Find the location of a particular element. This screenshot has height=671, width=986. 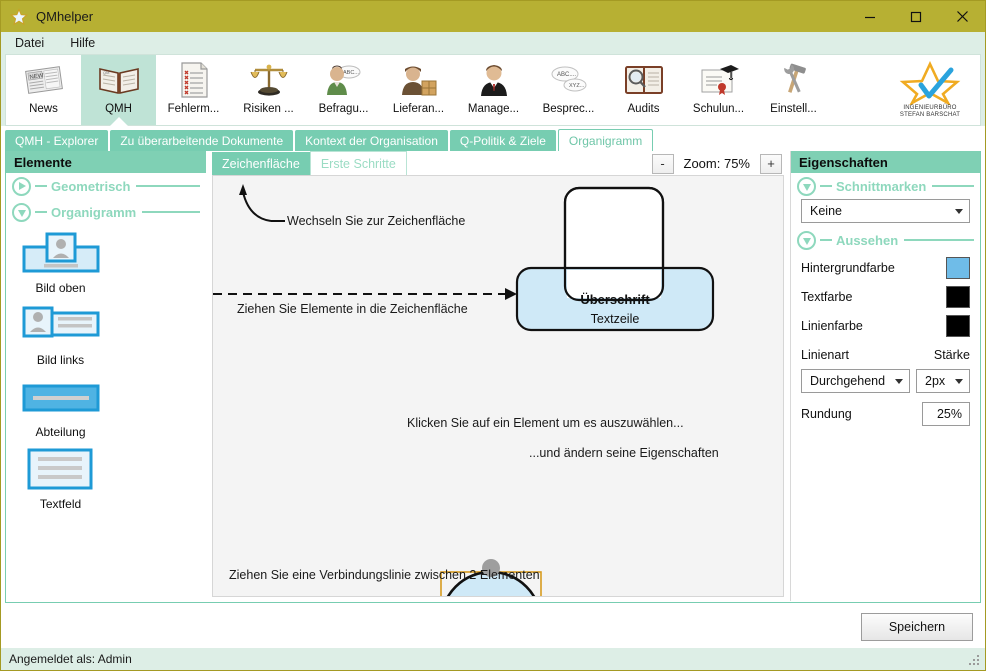

toolbar-item-qmh: QM QMH is located at coordinates (118, 90).